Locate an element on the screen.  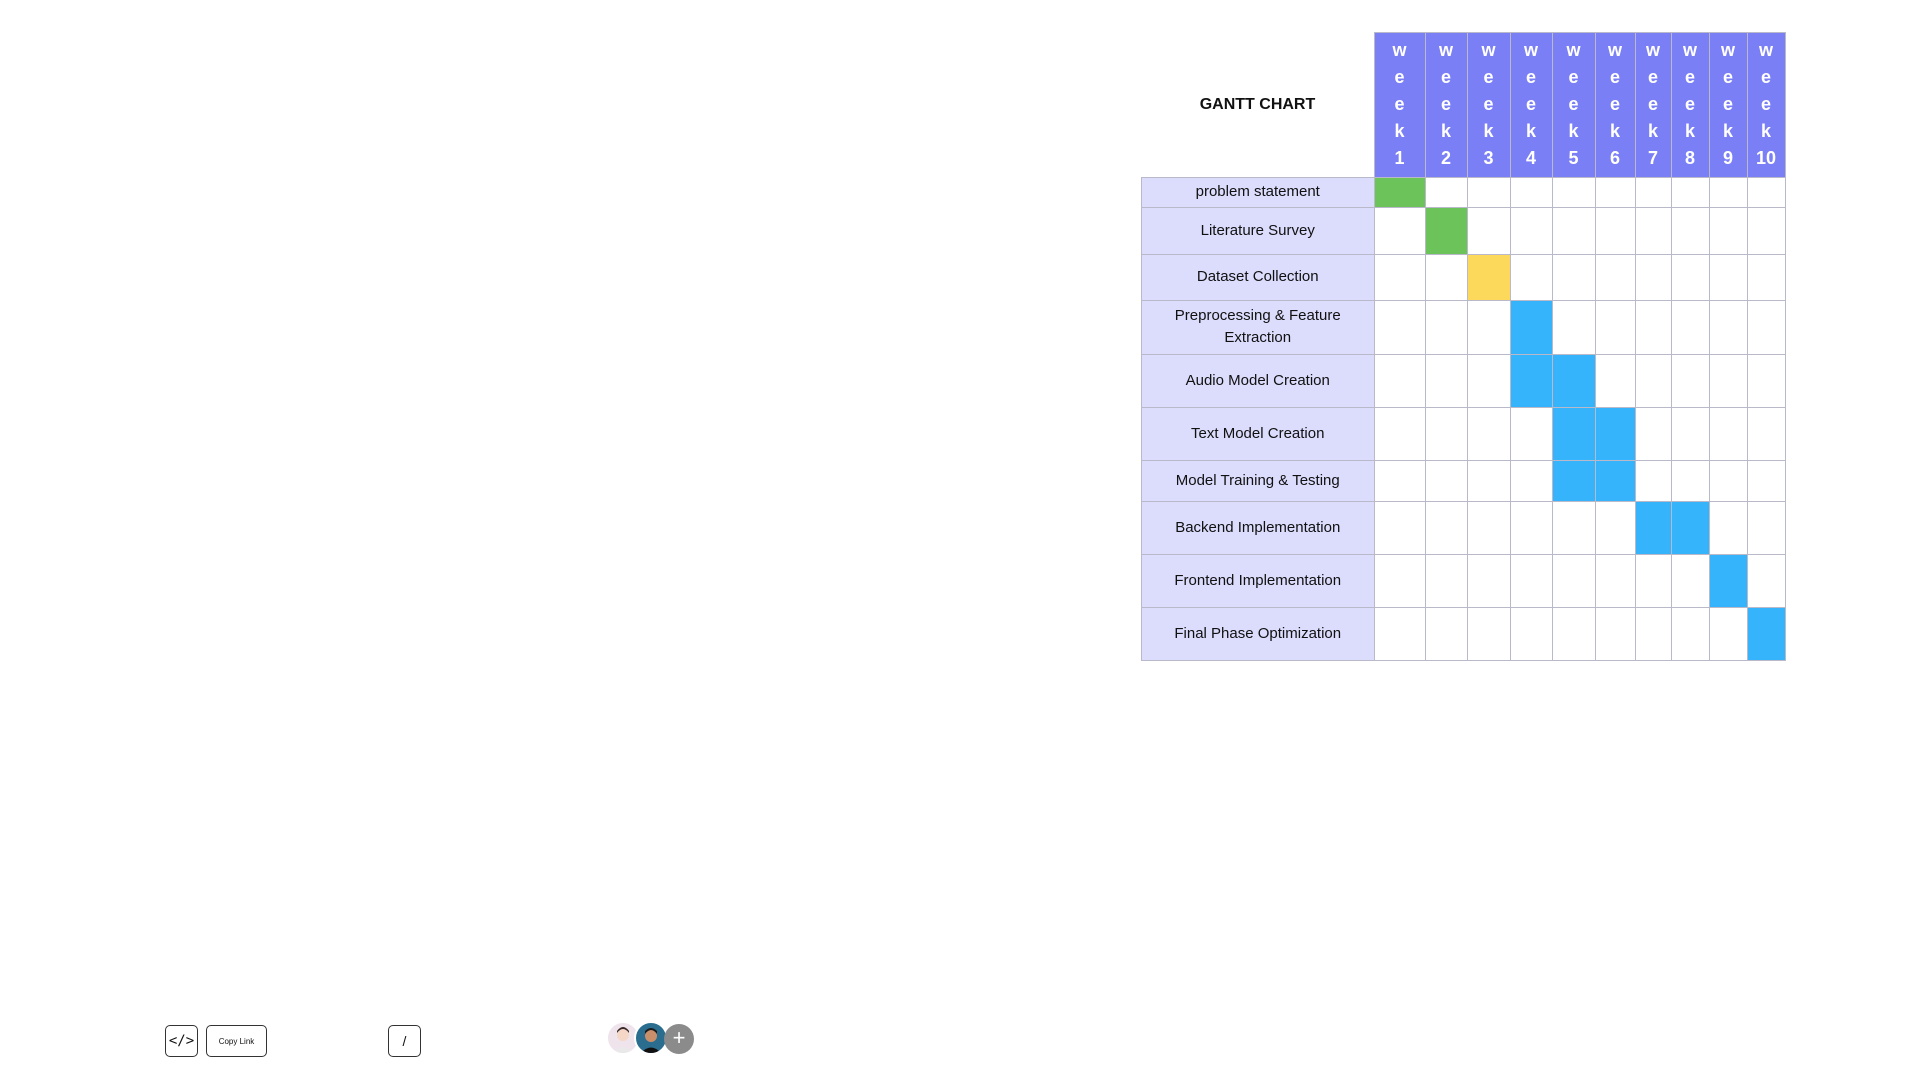
table-row: Final Phase Optimization is located at coordinates (1463, 633).